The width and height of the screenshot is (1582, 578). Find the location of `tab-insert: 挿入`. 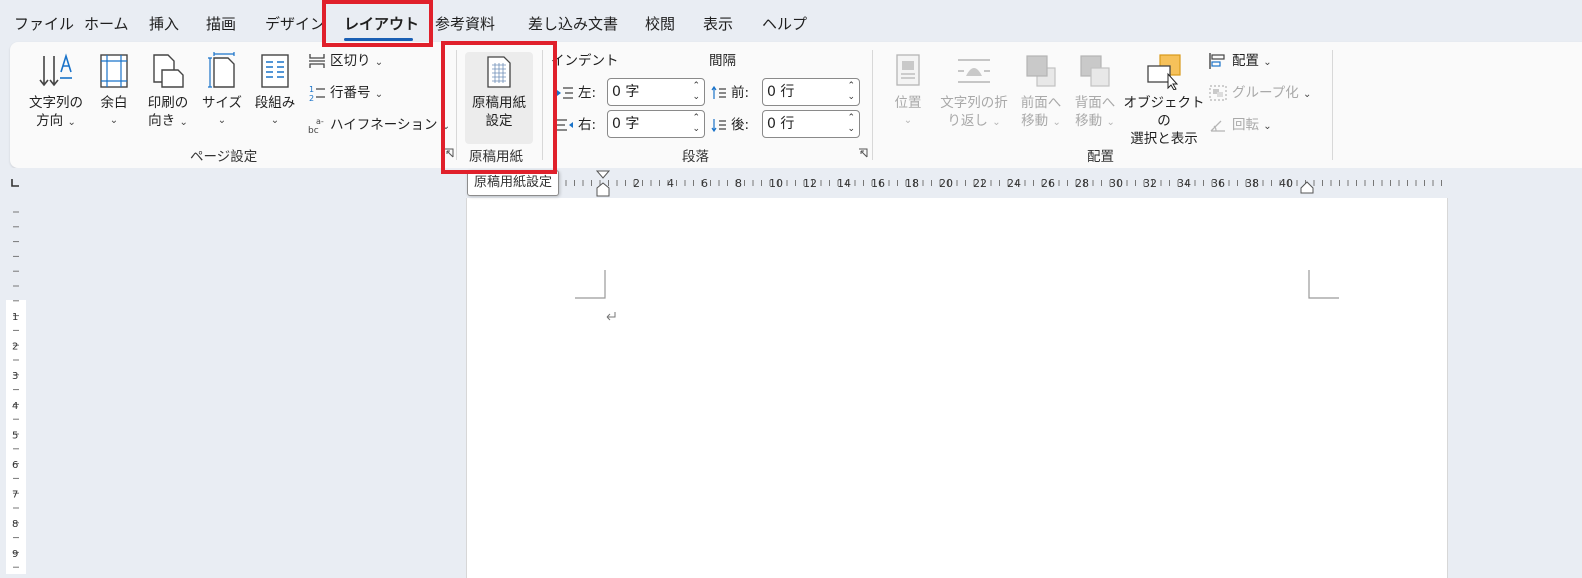

tab-insert: 挿入 is located at coordinates (164, 23).